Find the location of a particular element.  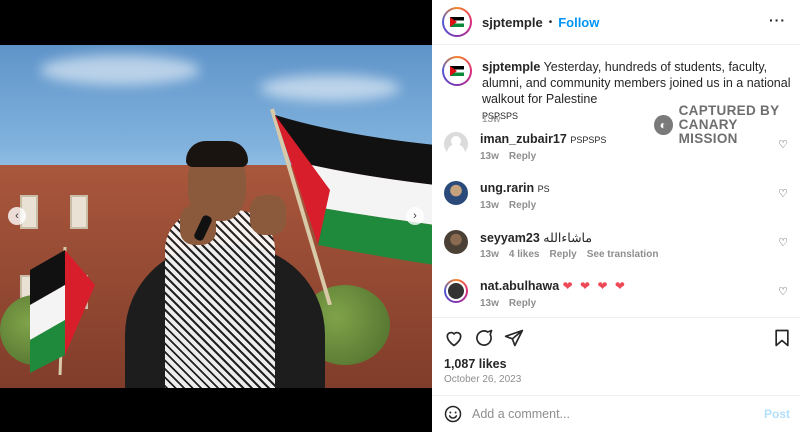

watermark-line1: CAPTURED BY is located at coordinates (729, 110).